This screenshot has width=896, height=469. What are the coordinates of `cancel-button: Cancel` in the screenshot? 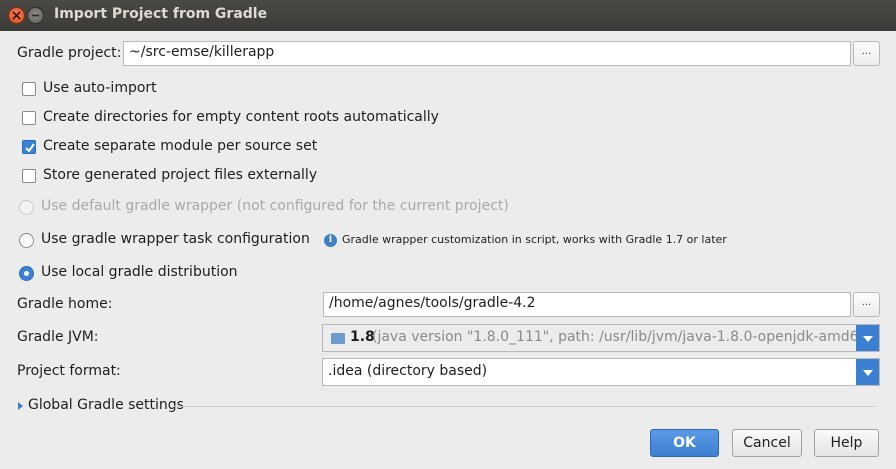 It's located at (767, 443).